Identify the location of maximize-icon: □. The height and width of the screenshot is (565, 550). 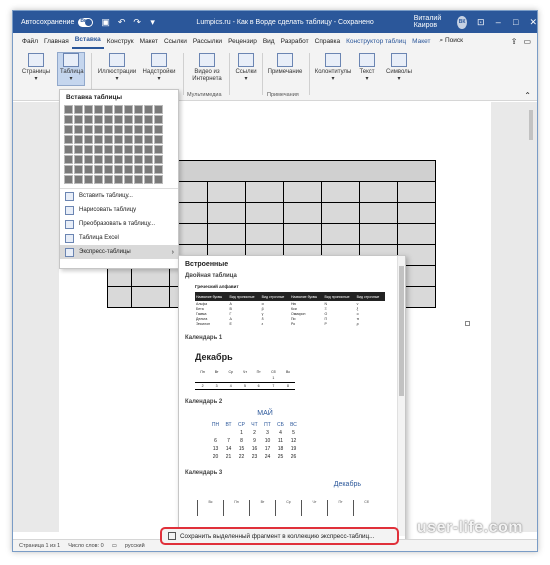
(515, 22).